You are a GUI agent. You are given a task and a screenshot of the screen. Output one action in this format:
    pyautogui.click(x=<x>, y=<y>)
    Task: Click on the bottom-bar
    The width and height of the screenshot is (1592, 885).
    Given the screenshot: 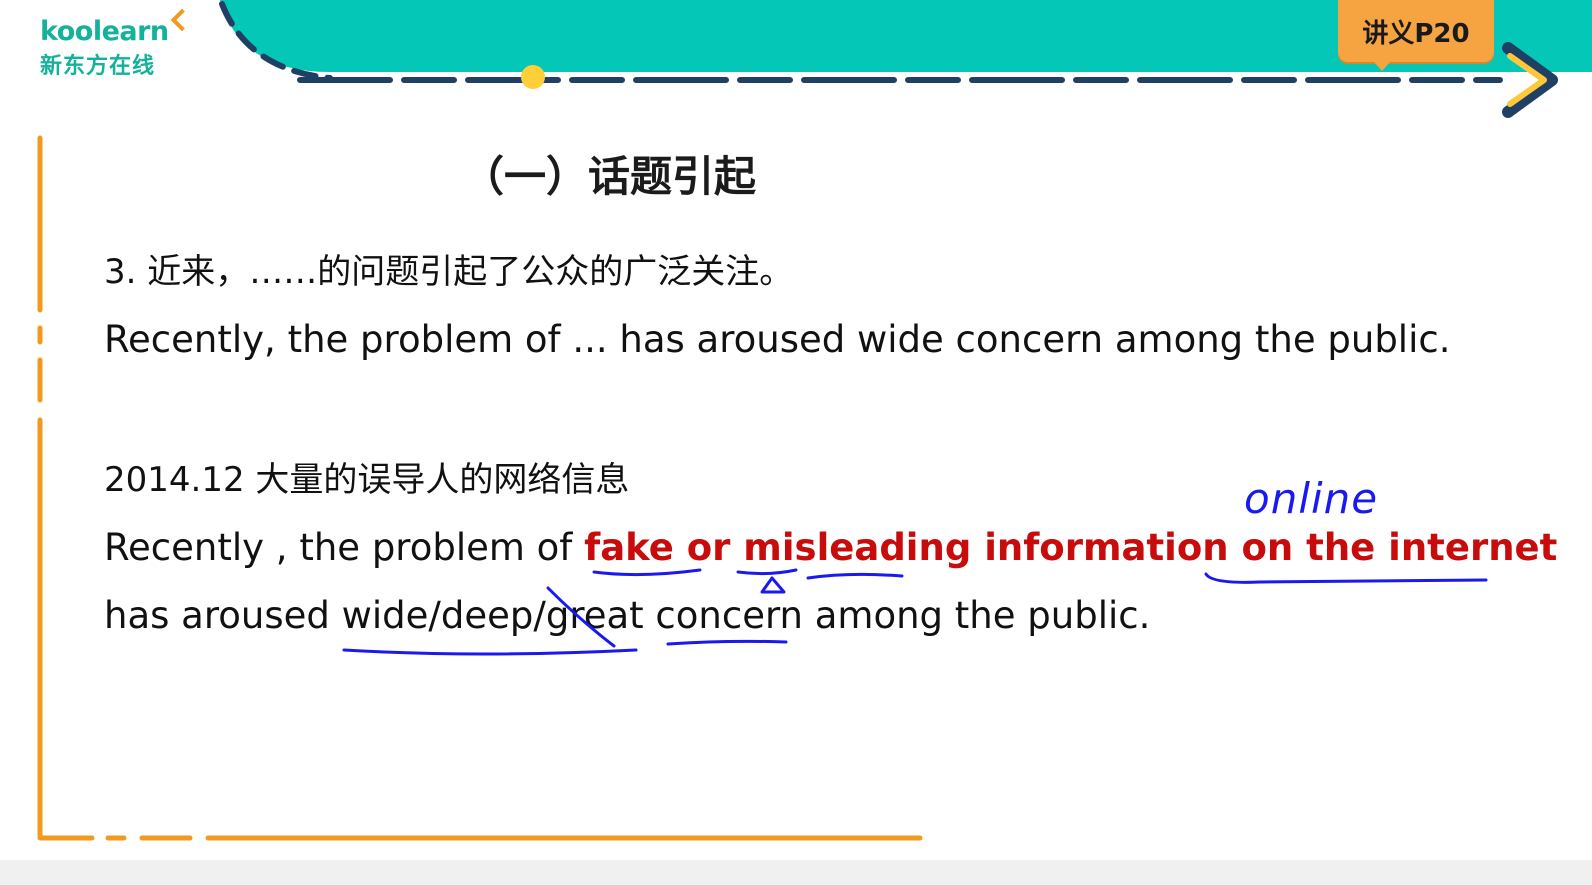 What is the action you would take?
    pyautogui.click(x=796, y=872)
    